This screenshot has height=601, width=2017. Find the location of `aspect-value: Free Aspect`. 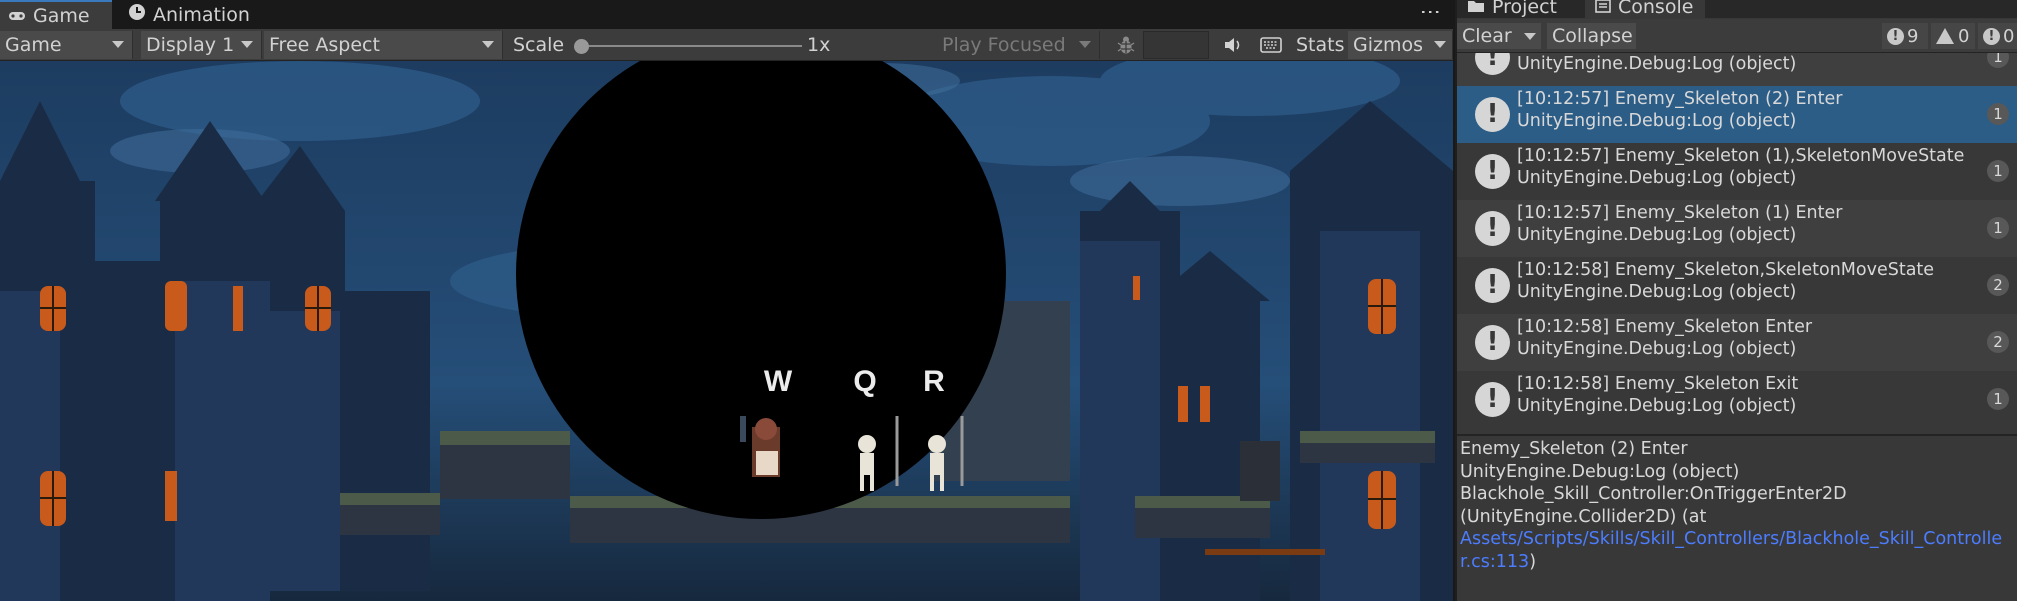

aspect-value: Free Aspect is located at coordinates (324, 45).